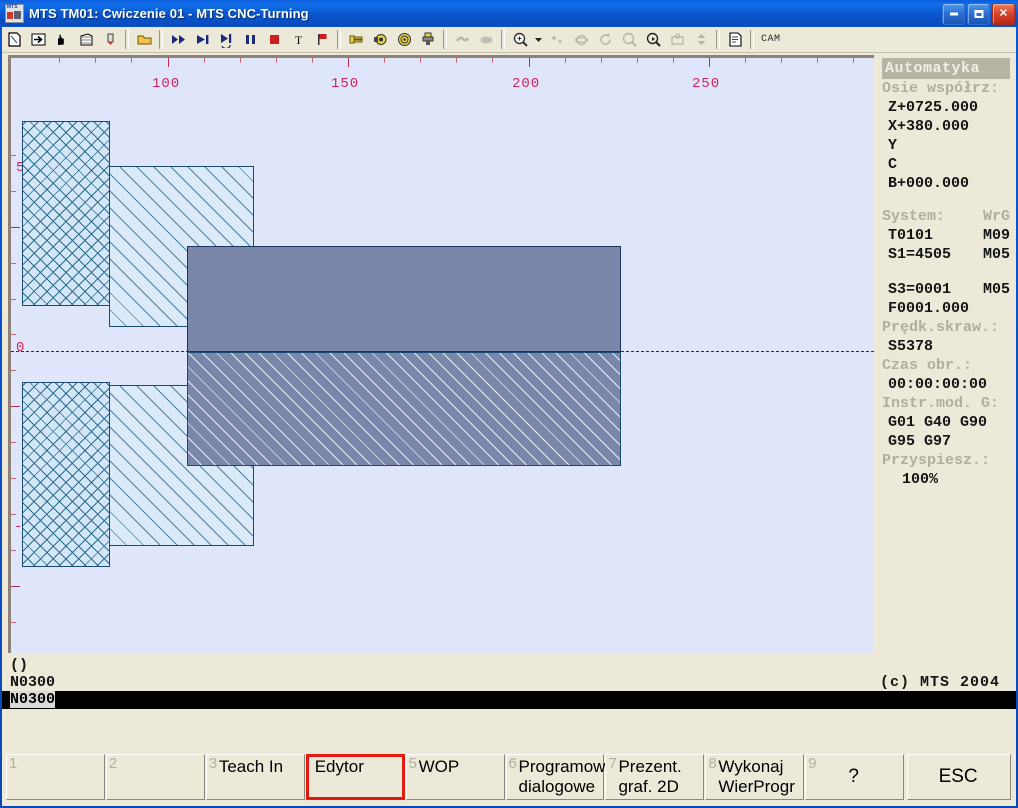  Describe the element at coordinates (33, 682) in the screenshot. I see `current-block-line: N0300` at that location.